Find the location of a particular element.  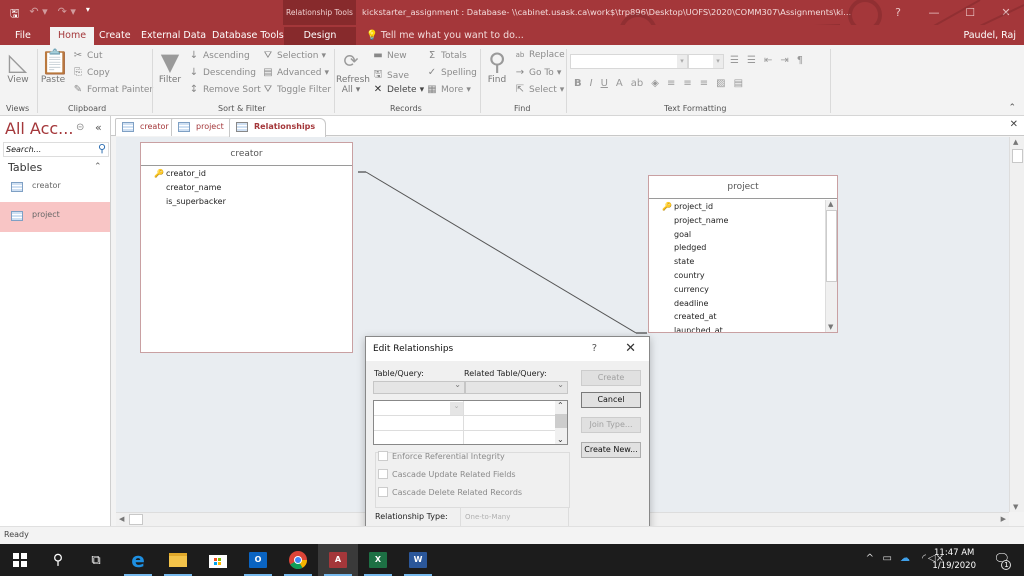

field-project-name: project_name is located at coordinates (743, 221).